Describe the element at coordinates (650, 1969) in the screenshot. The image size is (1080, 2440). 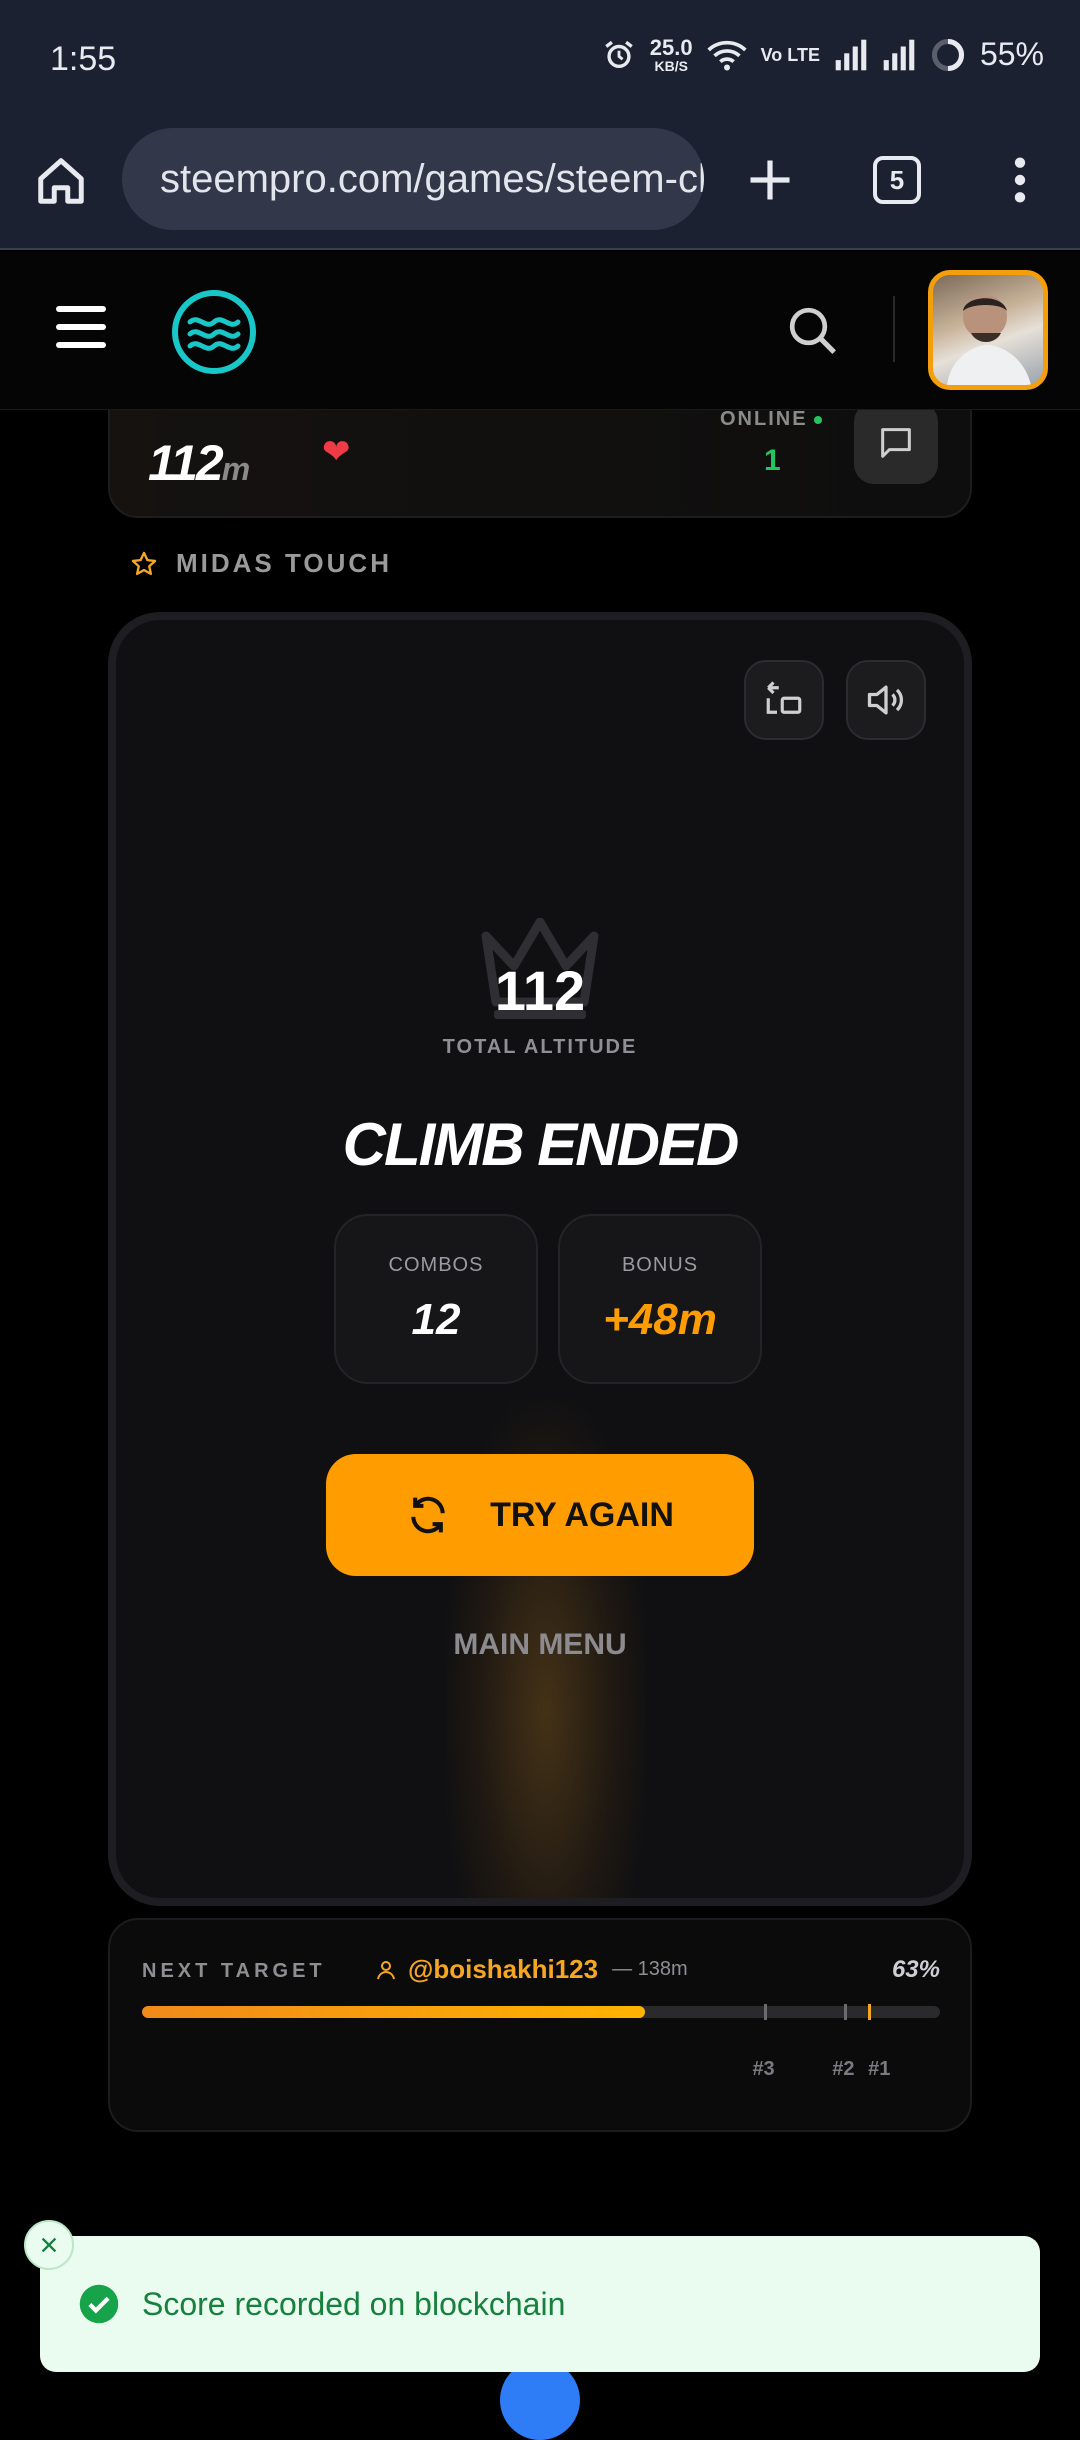
I see `target-distance: — 138m` at that location.